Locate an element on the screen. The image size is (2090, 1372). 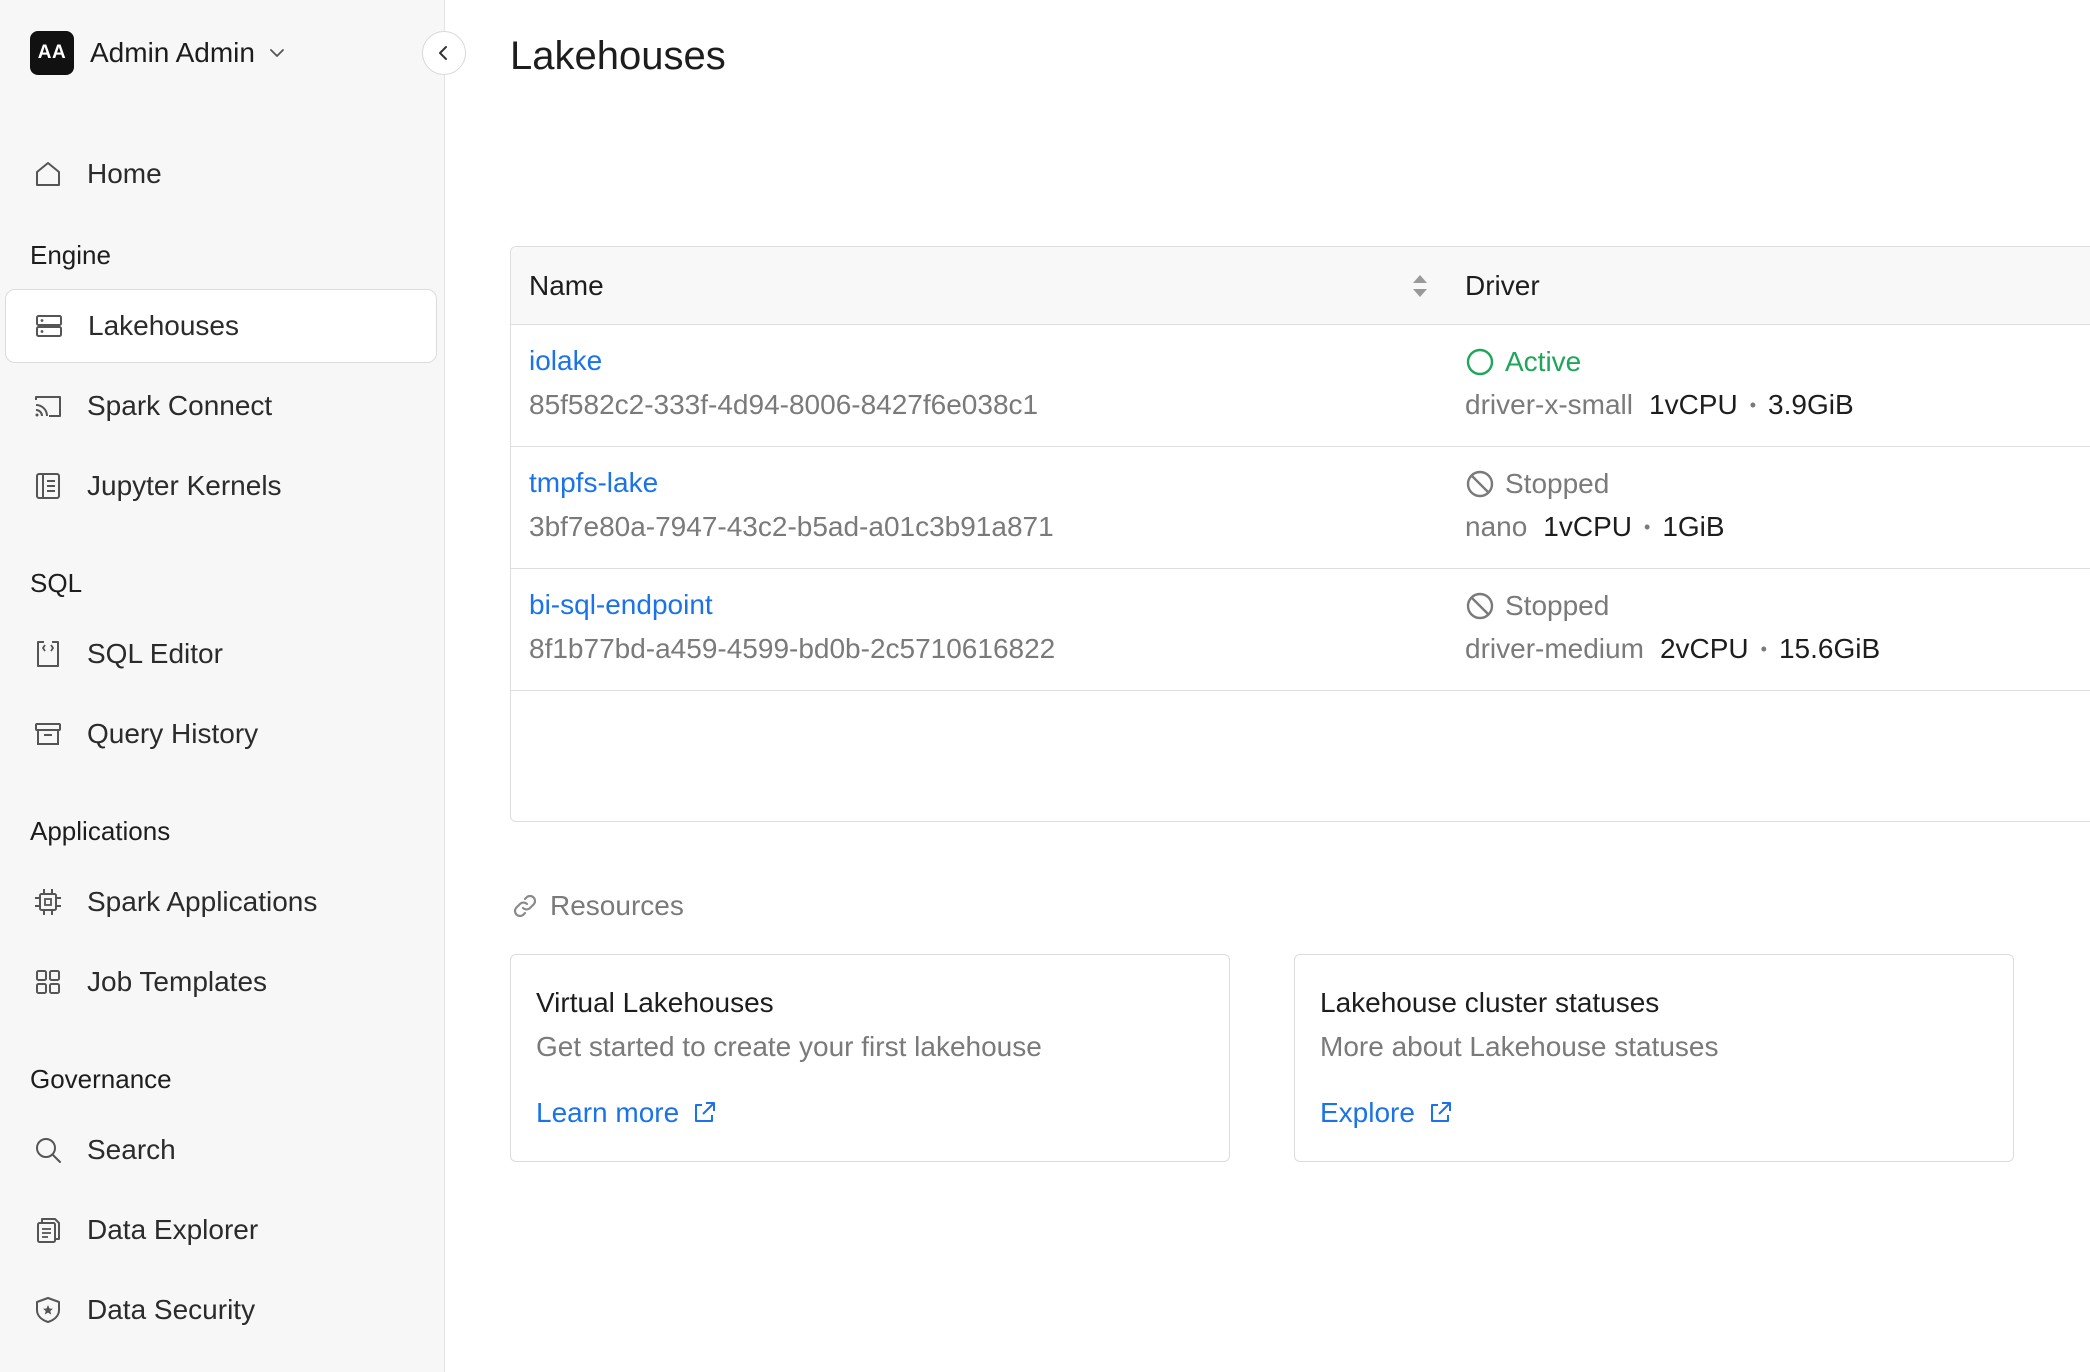
user-menu: AA Admin Admin is located at coordinates (158, 53).